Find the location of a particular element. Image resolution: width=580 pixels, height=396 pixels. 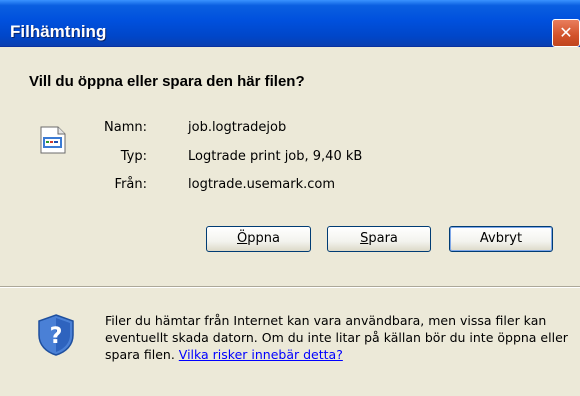

type-value: Logtrade print job, 9,40 kB is located at coordinates (275, 156).